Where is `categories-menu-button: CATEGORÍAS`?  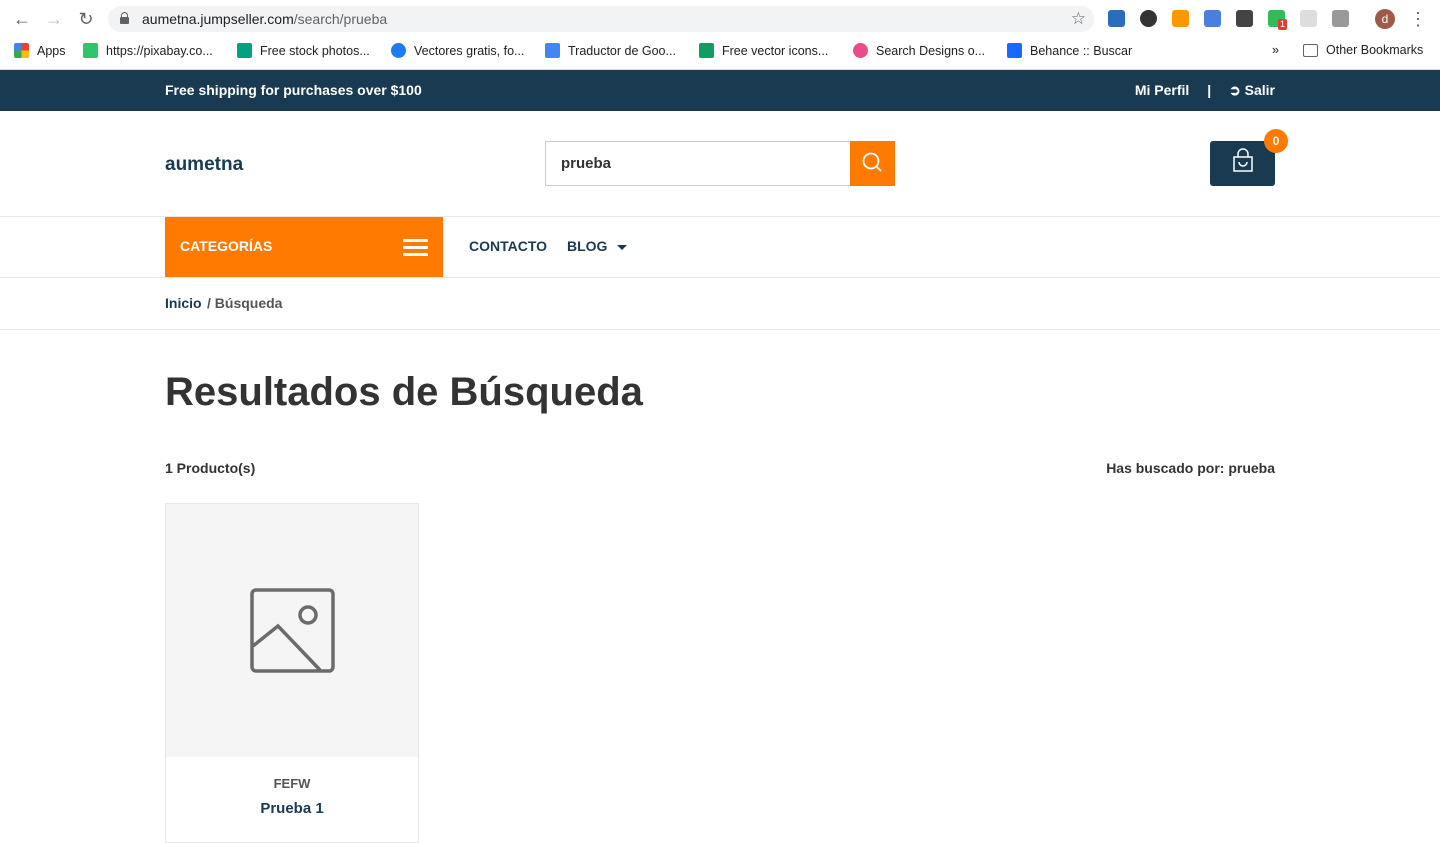
categories-menu-button: CATEGORÍAS is located at coordinates (304, 247).